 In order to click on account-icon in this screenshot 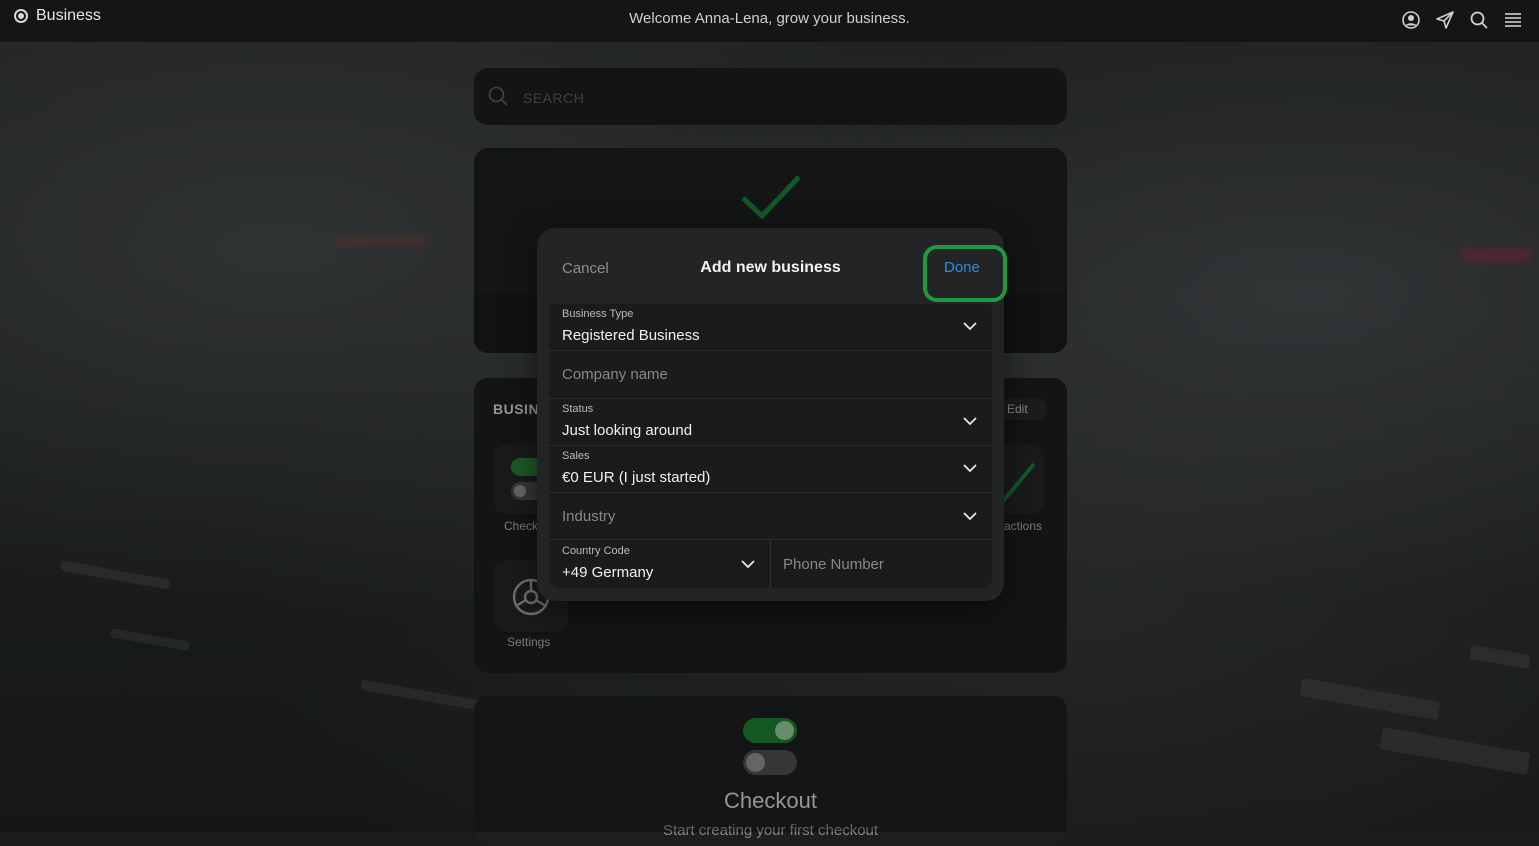, I will do `click(1411, 20)`.